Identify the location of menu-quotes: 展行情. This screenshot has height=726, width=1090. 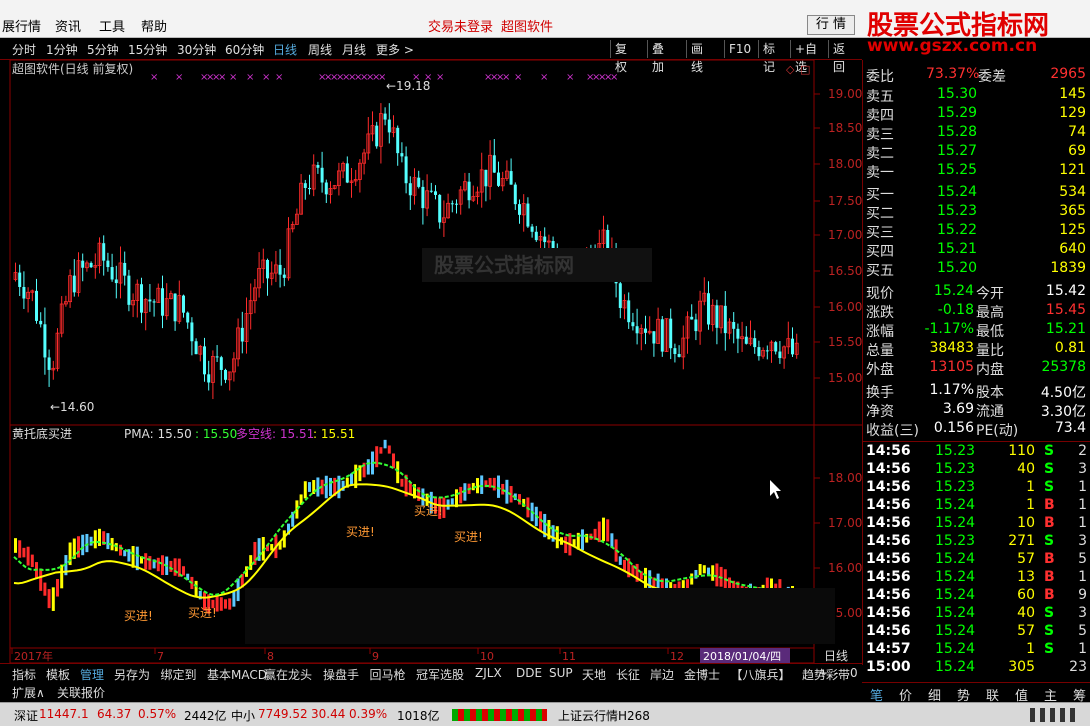
(21, 25).